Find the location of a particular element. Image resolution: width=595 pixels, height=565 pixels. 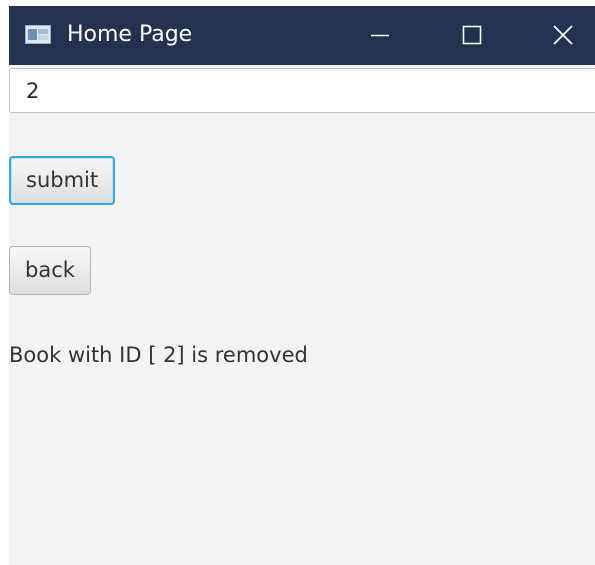

minimize-icon is located at coordinates (380, 35).